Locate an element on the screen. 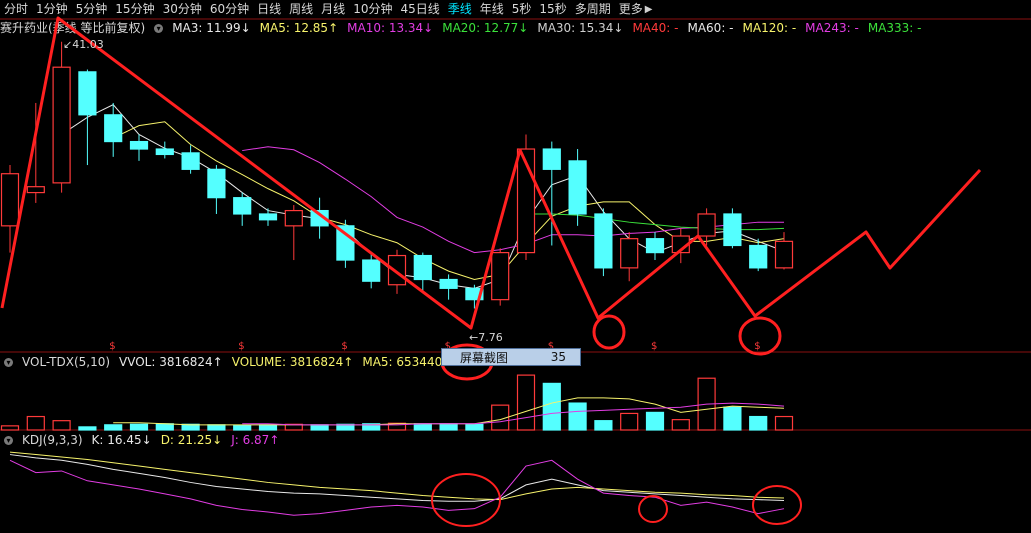 This screenshot has width=1031, height=533. kdj-info-row: ▾ KDJ(9,3,3) K: 16.45↓ D: 21.25↓ J: 6.87↑ is located at coordinates (139, 440).